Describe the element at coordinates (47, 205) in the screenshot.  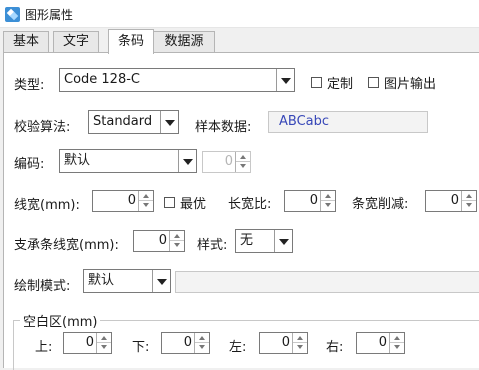
I see `line-width-label: 线宽(mm):` at that location.